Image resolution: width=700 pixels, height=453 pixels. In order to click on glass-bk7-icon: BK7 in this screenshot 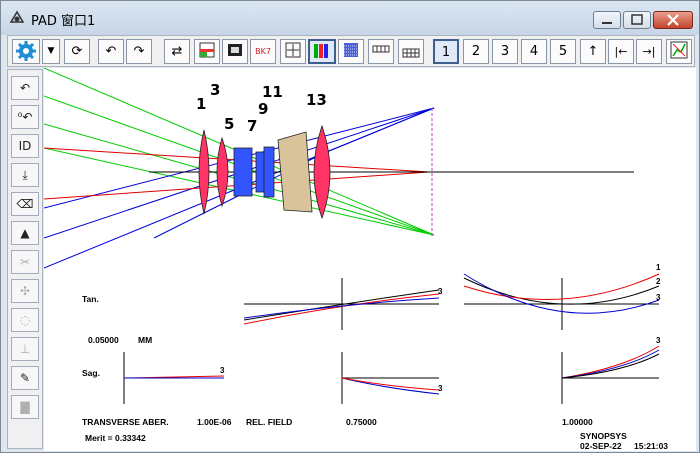, I will do `click(263, 51)`.